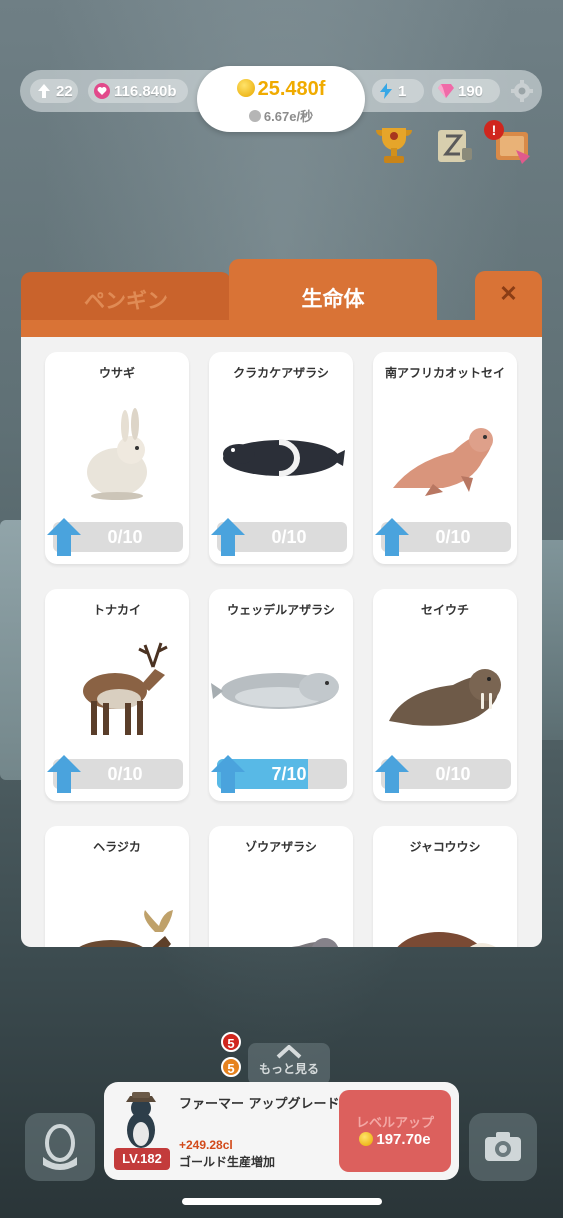  What do you see at coordinates (126, 301) in the screenshot?
I see `tab-penguin-label: ペンギン` at bounding box center [126, 301].